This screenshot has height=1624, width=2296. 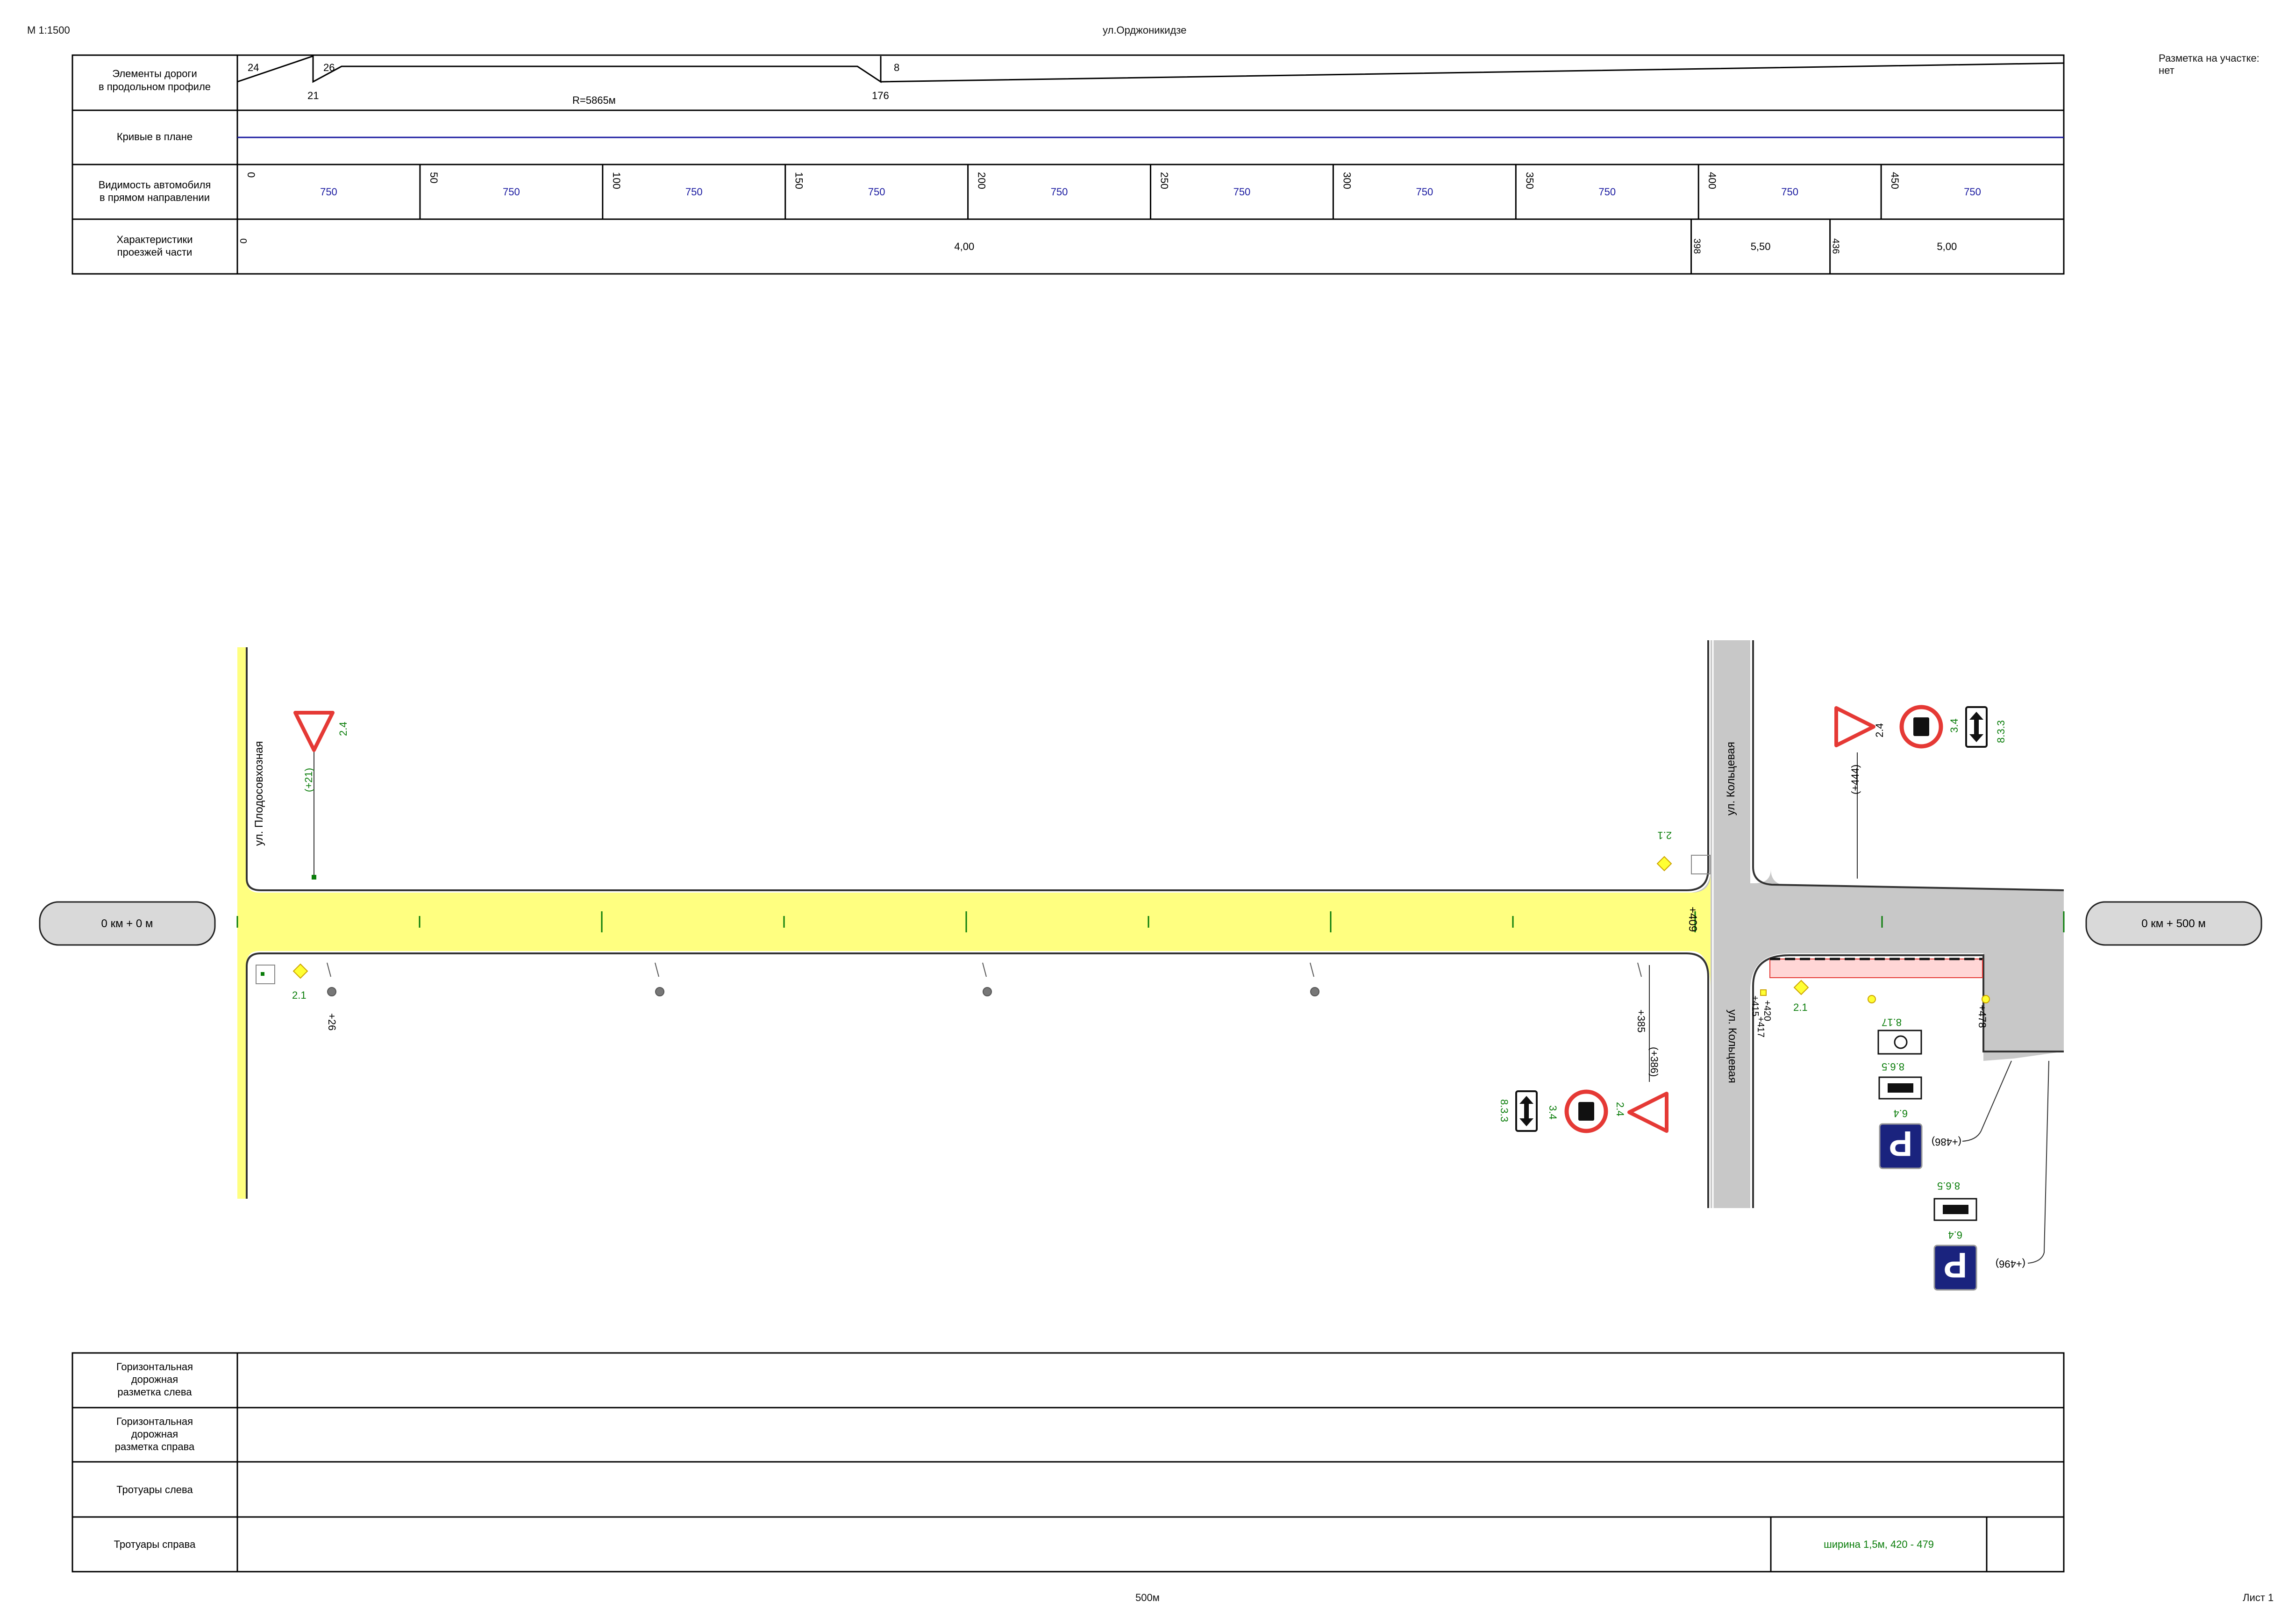 I want to click on chainage-26: +26, so click(x=332, y=1021).